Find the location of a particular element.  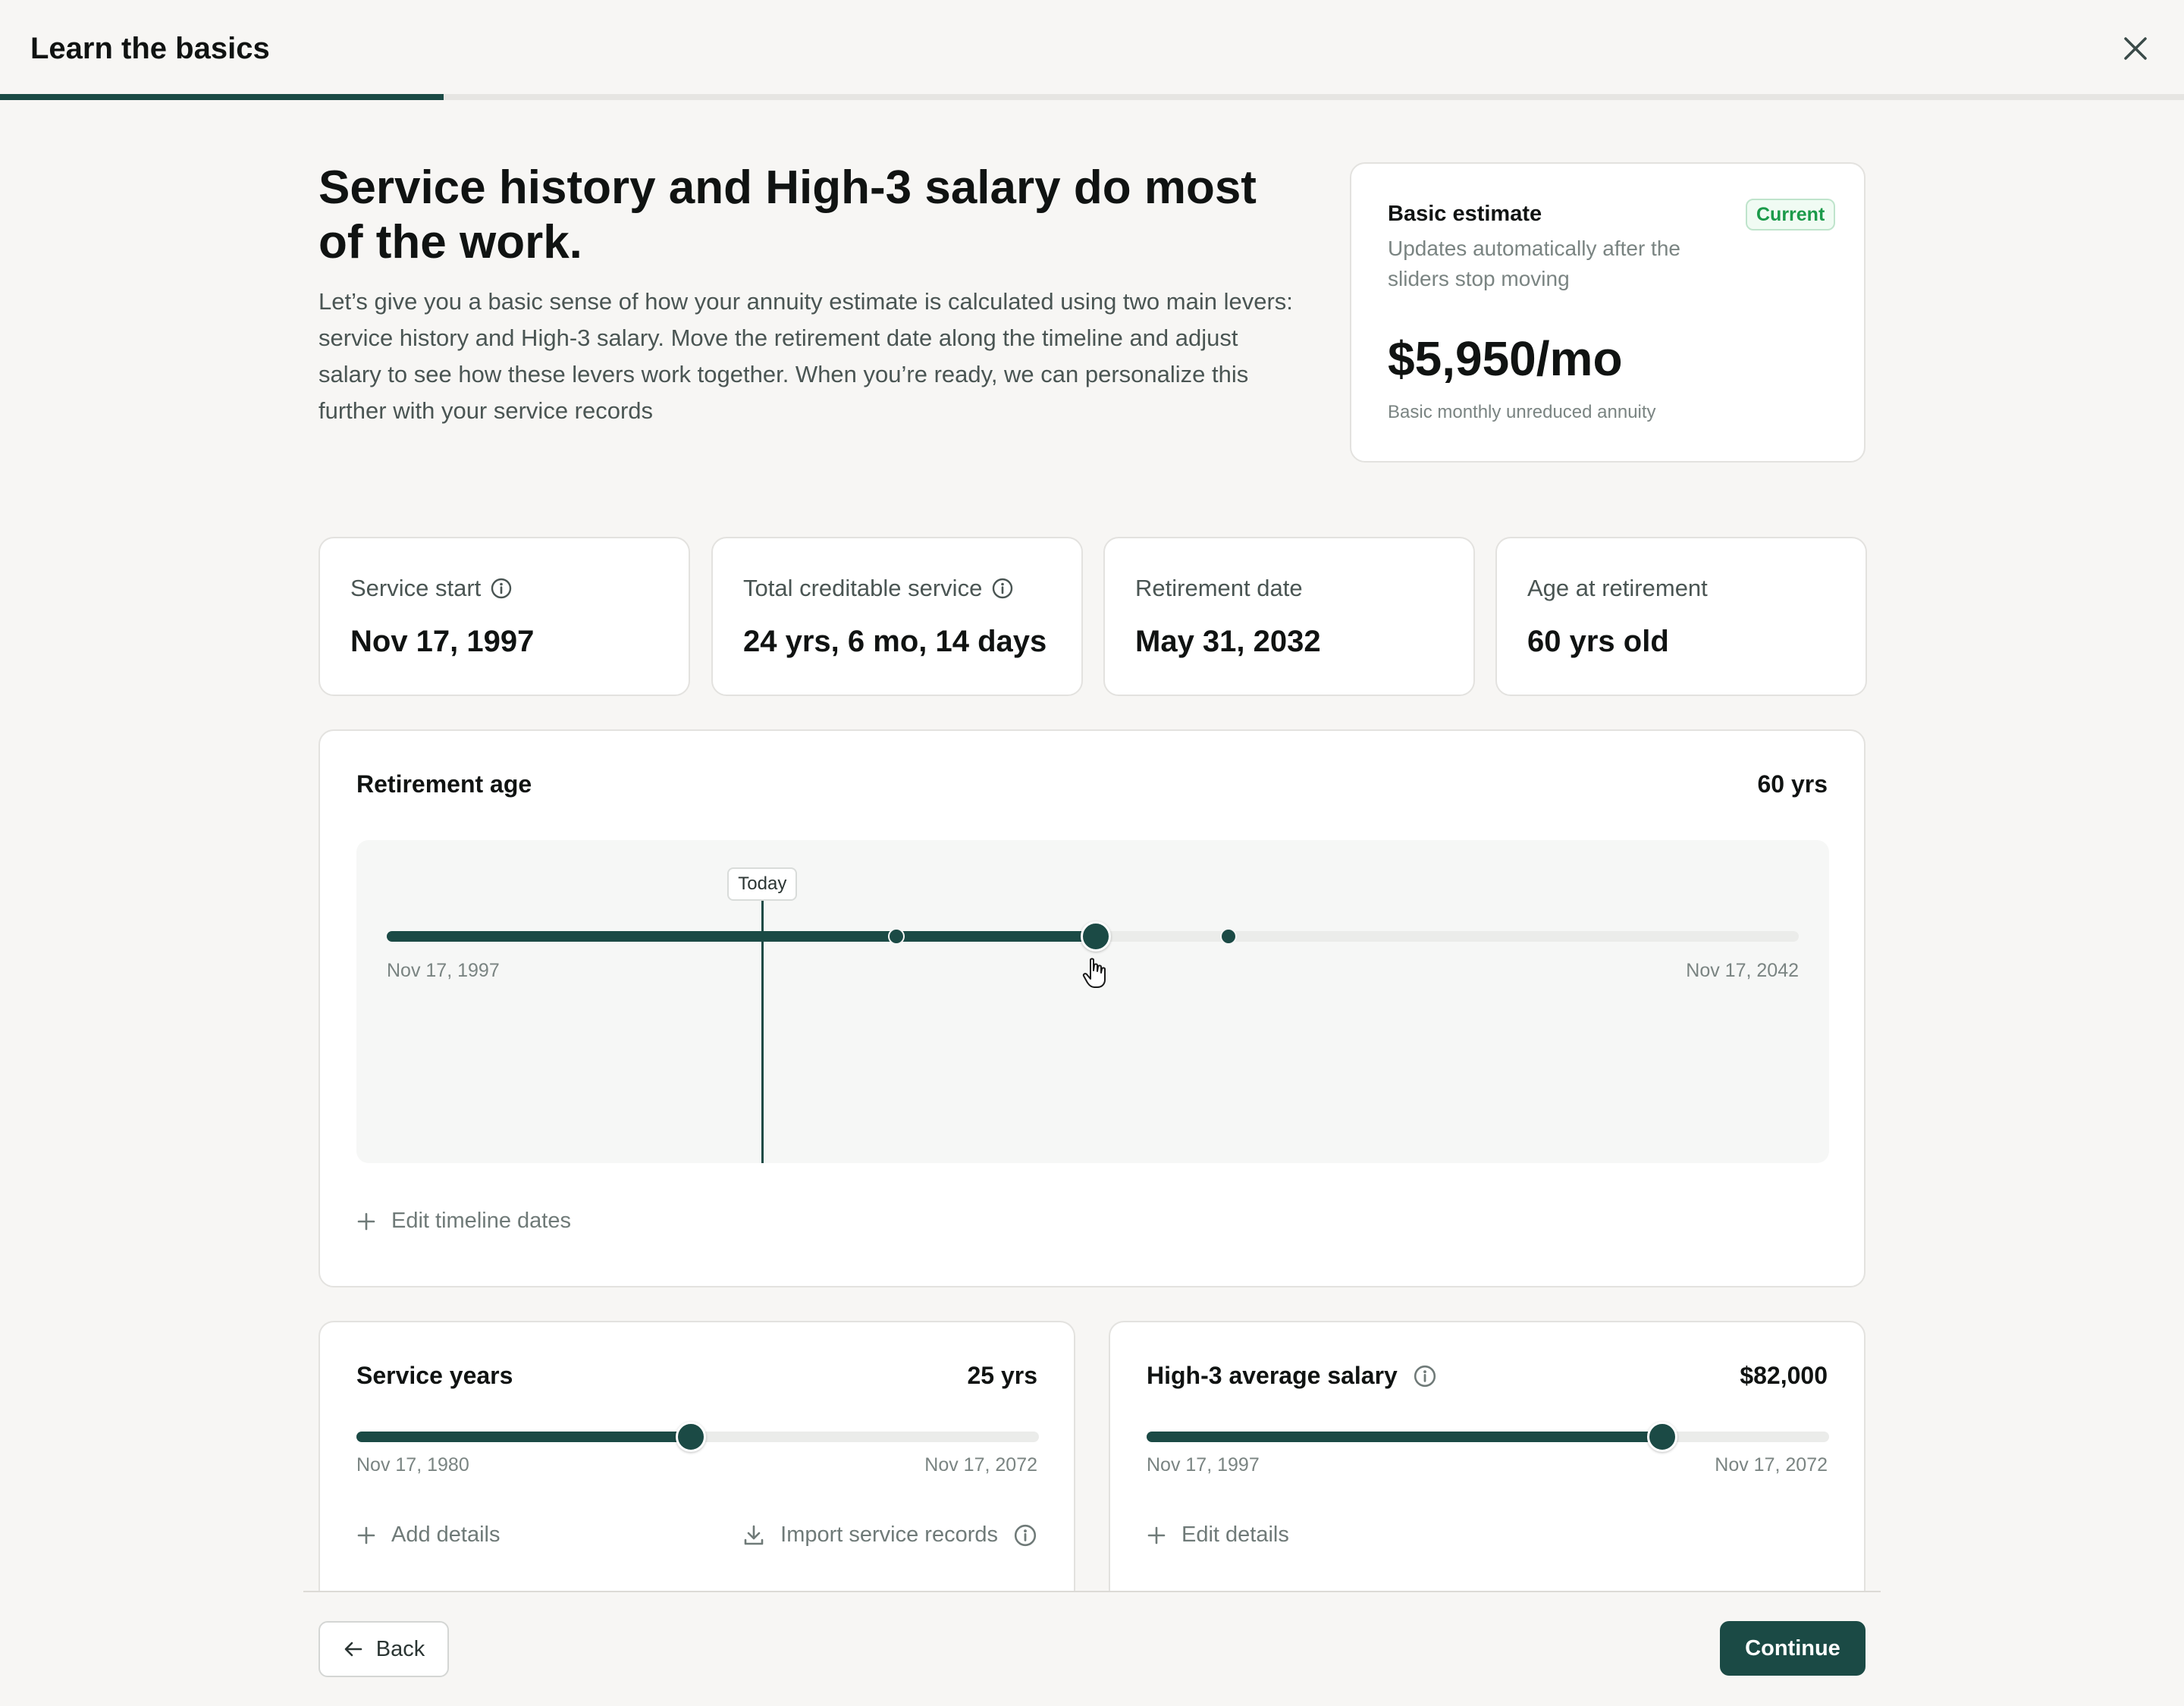

estimate-title: Basic estimate is located at coordinates (1465, 214).